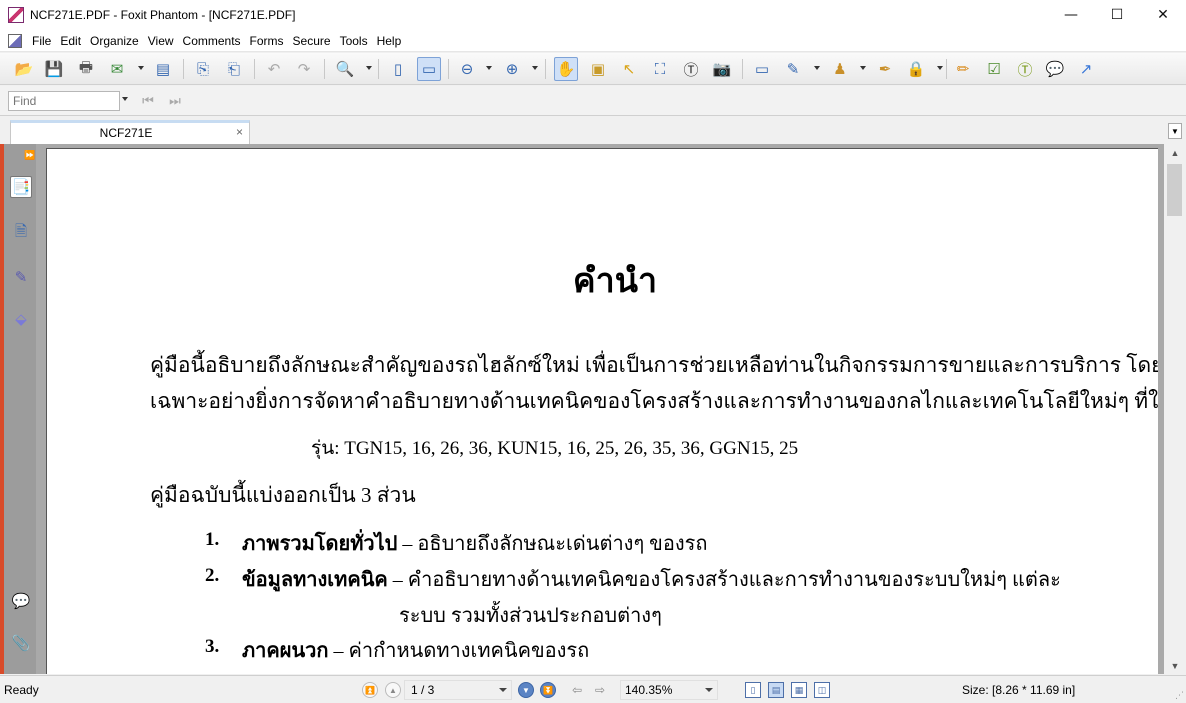 The width and height of the screenshot is (1186, 703). What do you see at coordinates (660, 69) in the screenshot?
I see `find-binoculars-icon: ⛶` at bounding box center [660, 69].